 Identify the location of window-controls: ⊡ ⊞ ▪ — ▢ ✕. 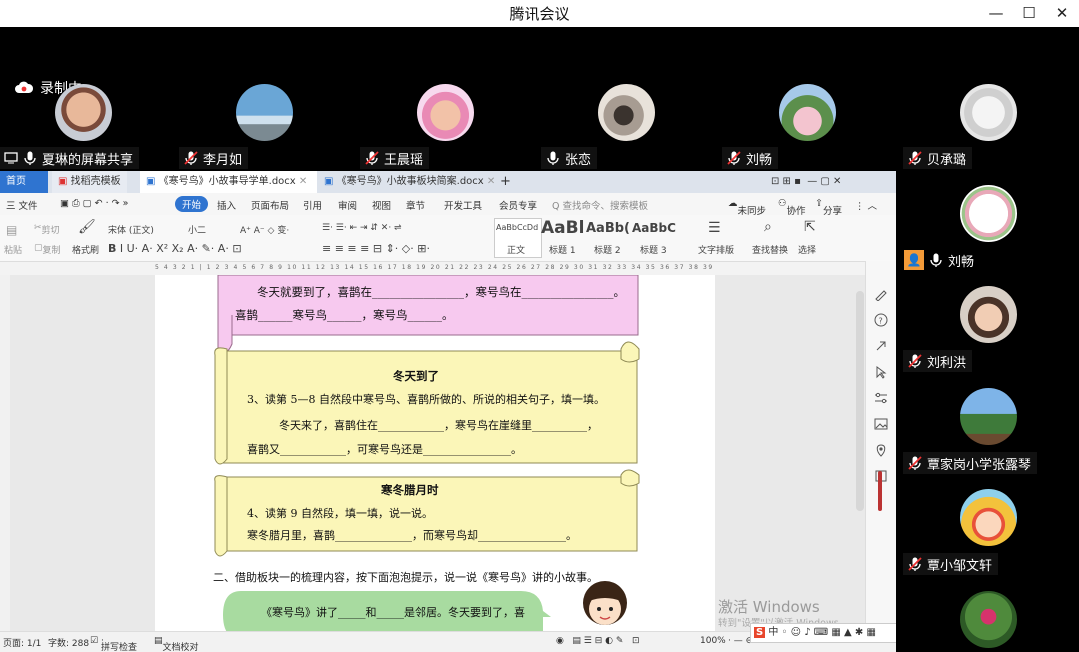
(806, 182).